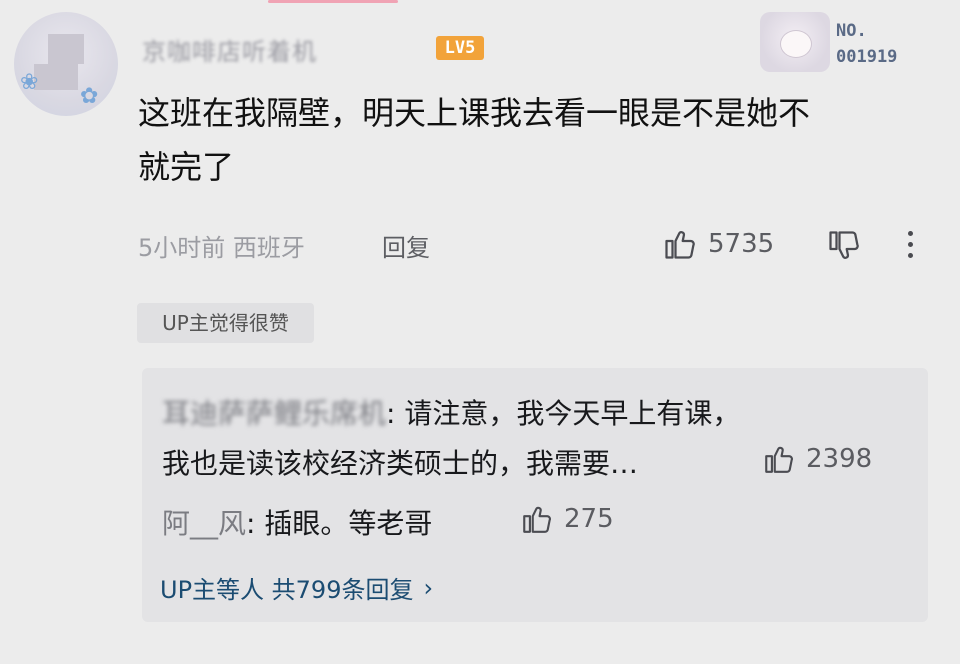 The height and width of the screenshot is (664, 960). Describe the element at coordinates (186, 167) in the screenshot. I see `comment-text-line: 就完了` at that location.